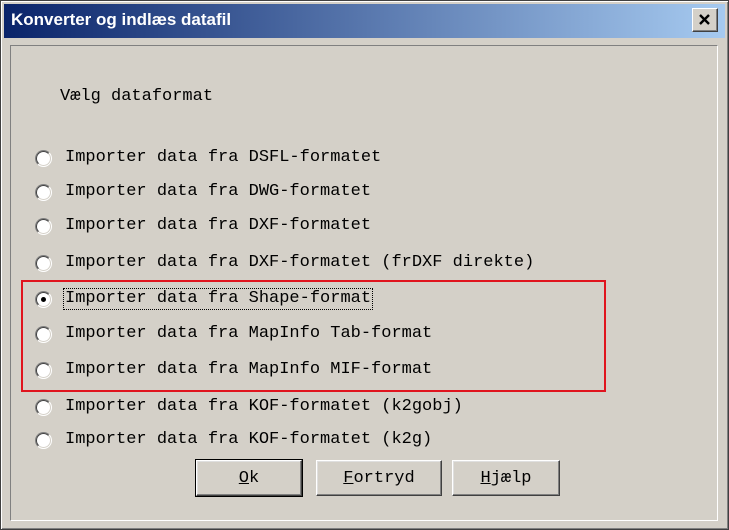  I want to click on radio-label: Importer data fra KOF-formatet (k2g), so click(248, 440).